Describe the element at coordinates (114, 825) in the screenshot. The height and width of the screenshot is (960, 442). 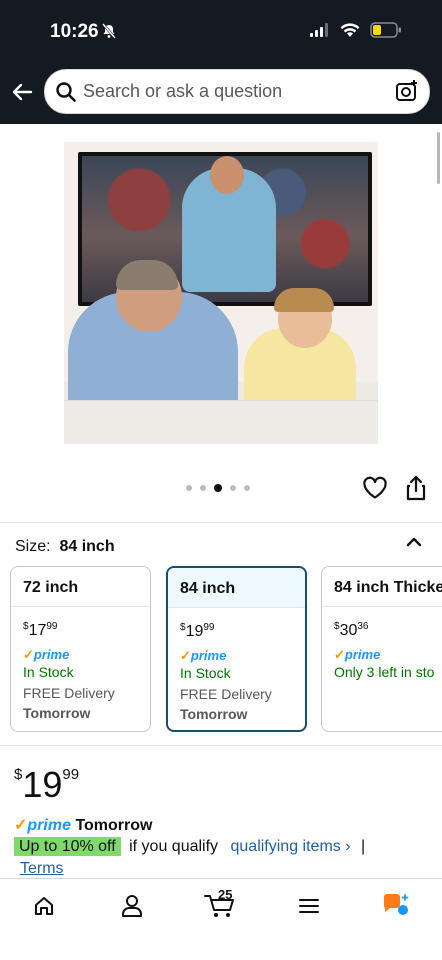
I see `prime-delivery-date: Tomorrow` at that location.